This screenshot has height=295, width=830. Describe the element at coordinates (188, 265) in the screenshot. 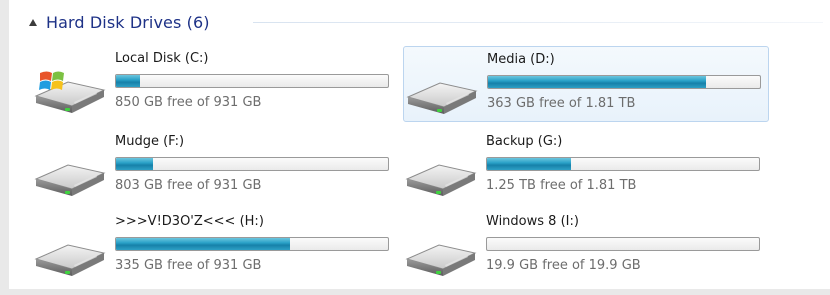

I see `drive-free-space: 335 GB free of 931 GB` at that location.